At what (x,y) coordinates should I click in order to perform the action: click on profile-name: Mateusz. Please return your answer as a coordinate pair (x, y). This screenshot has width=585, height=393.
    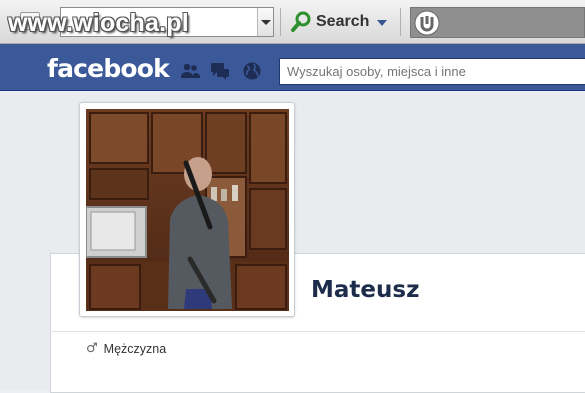
    Looking at the image, I should click on (365, 290).